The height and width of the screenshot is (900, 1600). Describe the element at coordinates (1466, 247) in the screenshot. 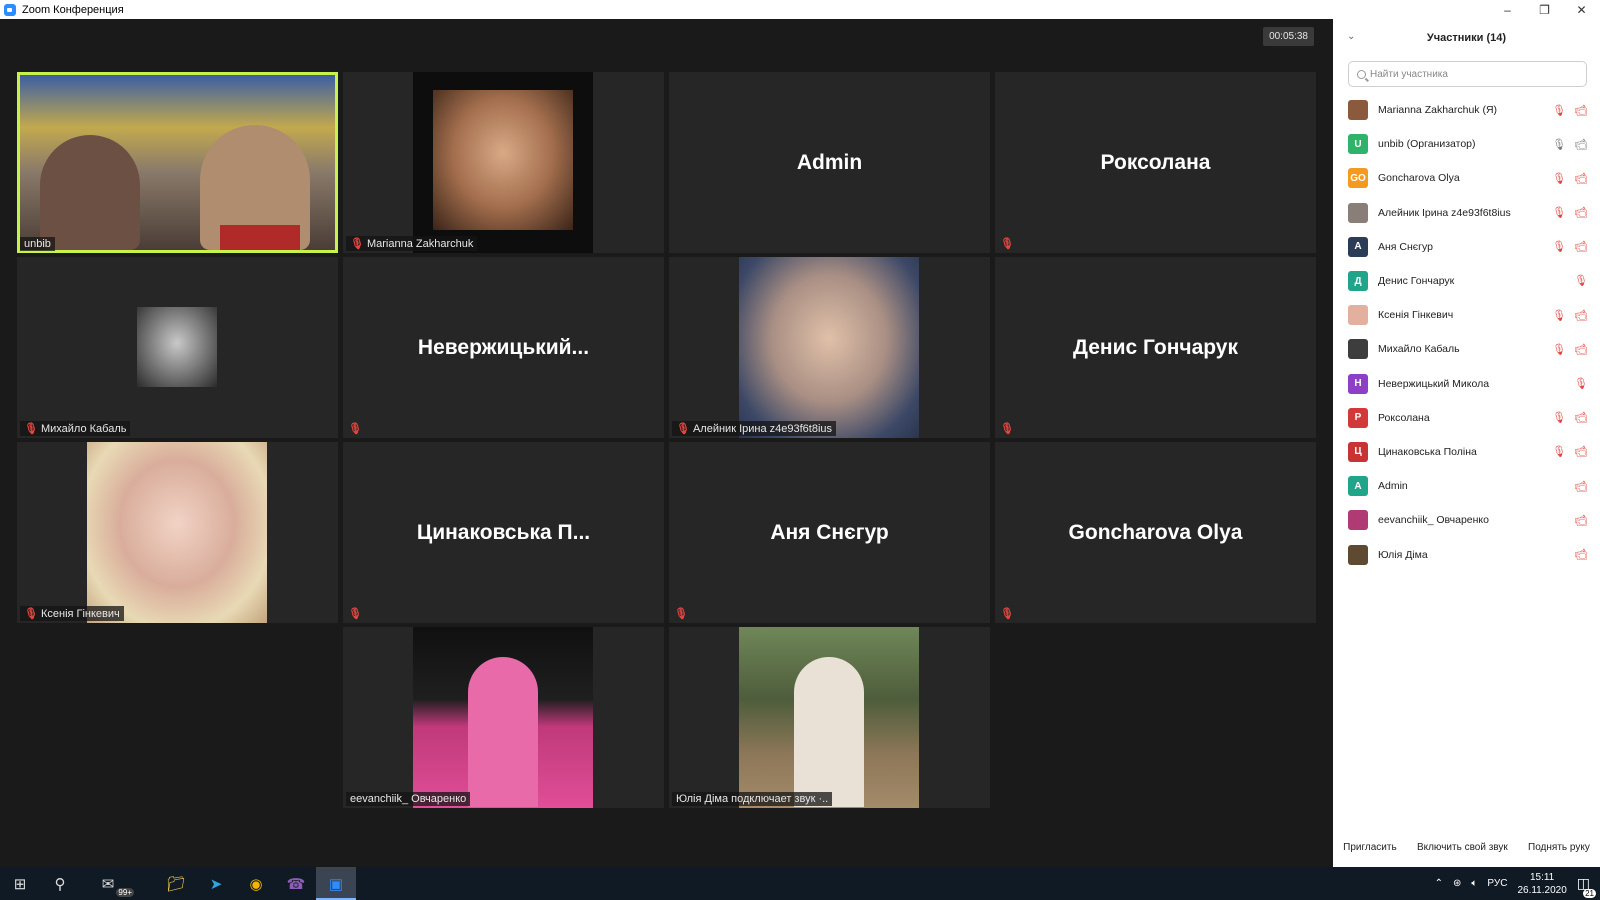

I see `participant-row: А Аня Снєгур 🎙︎ 📹︎` at that location.